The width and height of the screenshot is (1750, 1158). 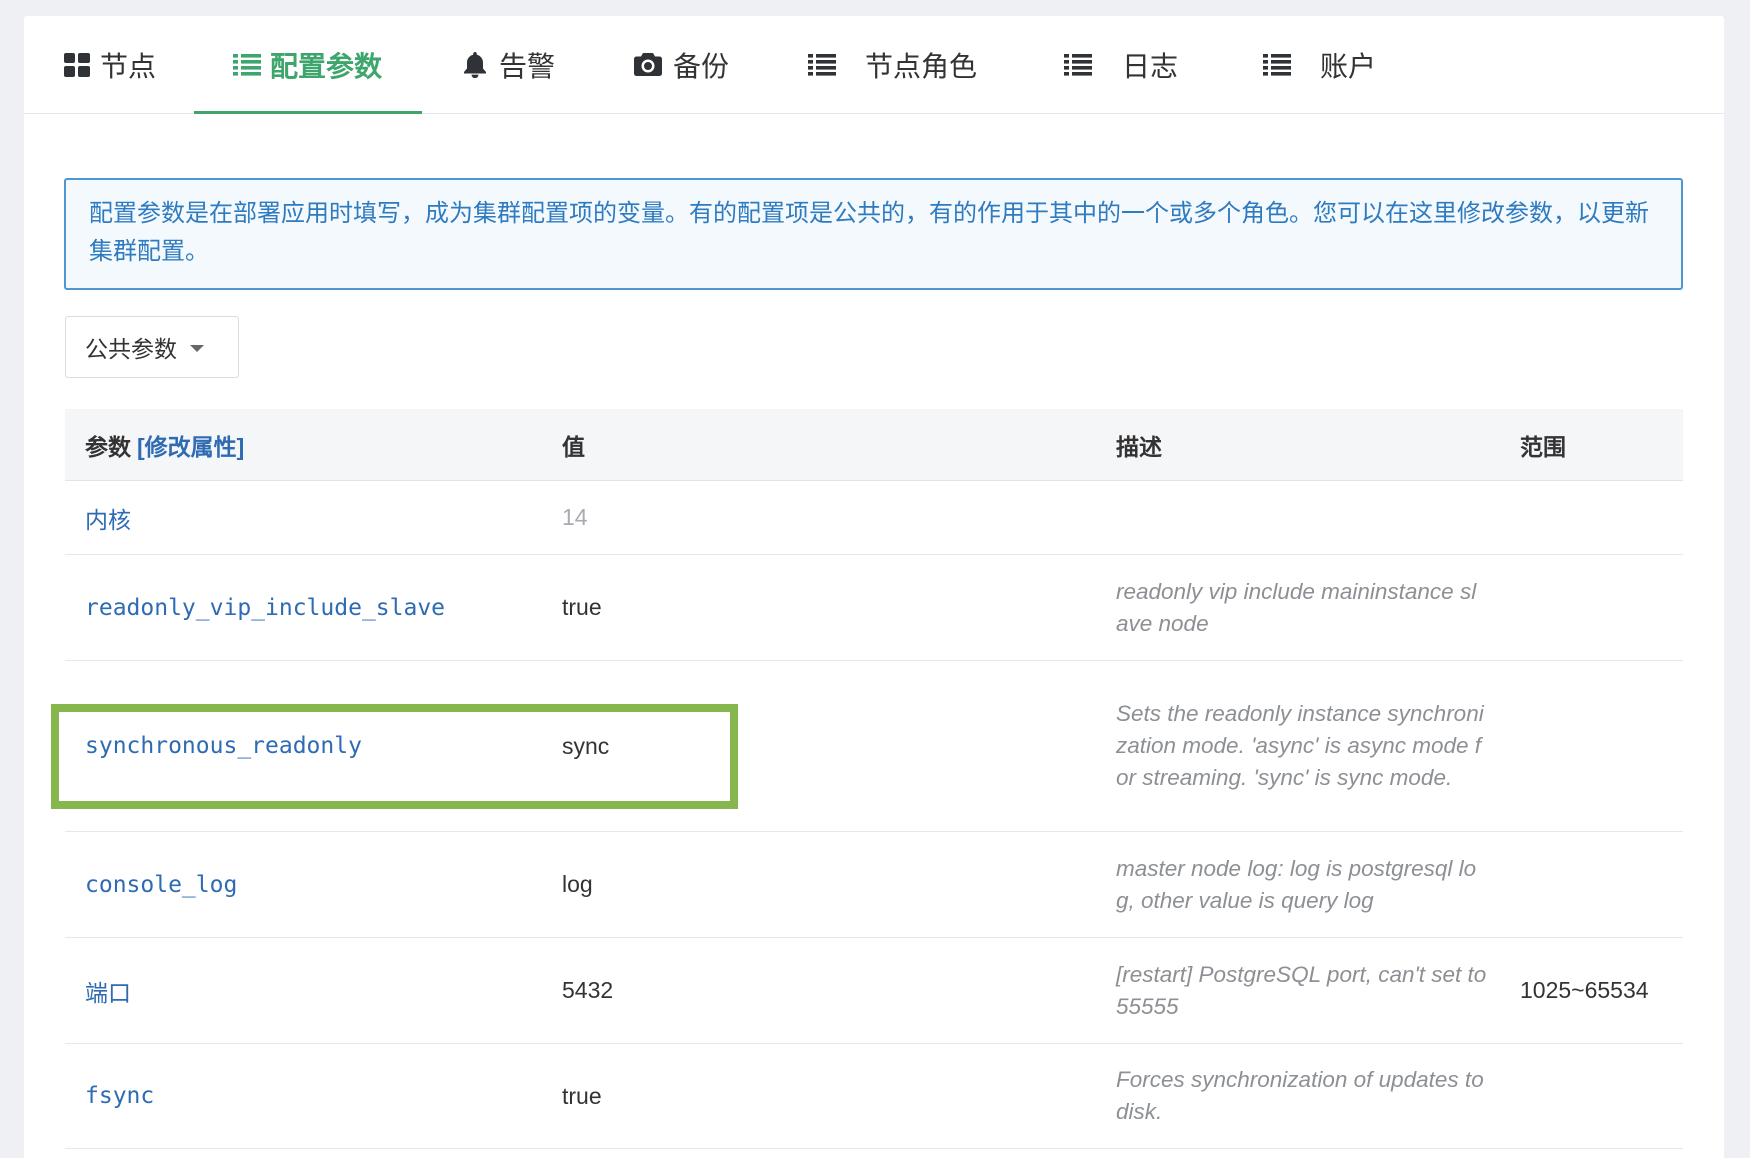 I want to click on tab-nodes: 节点, so click(x=110, y=64).